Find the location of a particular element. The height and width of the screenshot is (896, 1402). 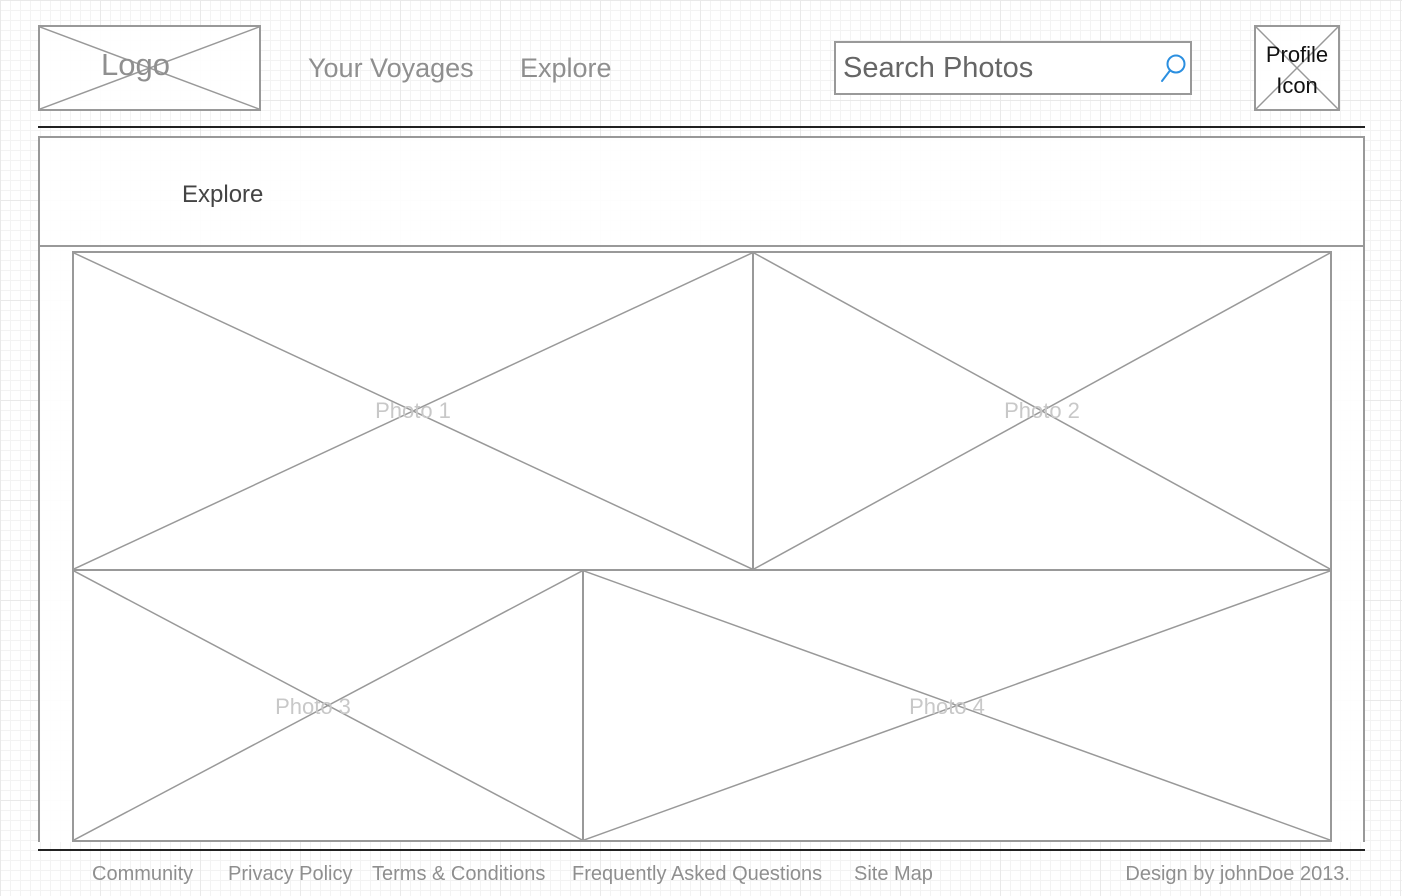

logo-placeholder: Logo is located at coordinates (149, 68).